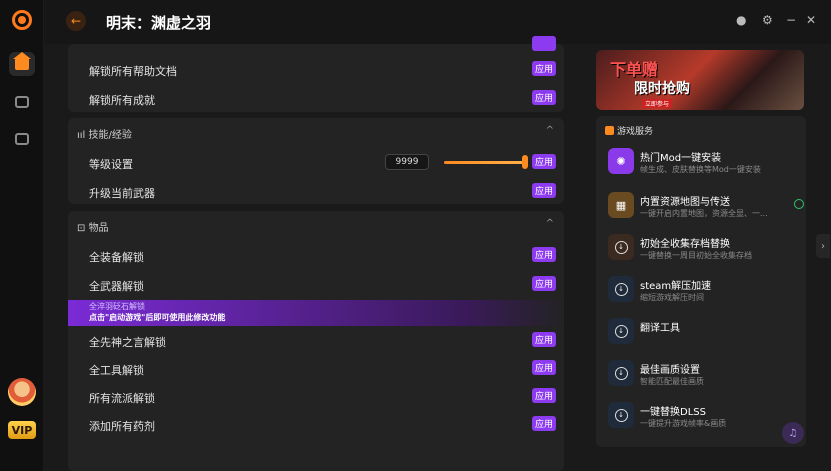  I want to click on section-title: ııl 技能/经验, so click(104, 135).